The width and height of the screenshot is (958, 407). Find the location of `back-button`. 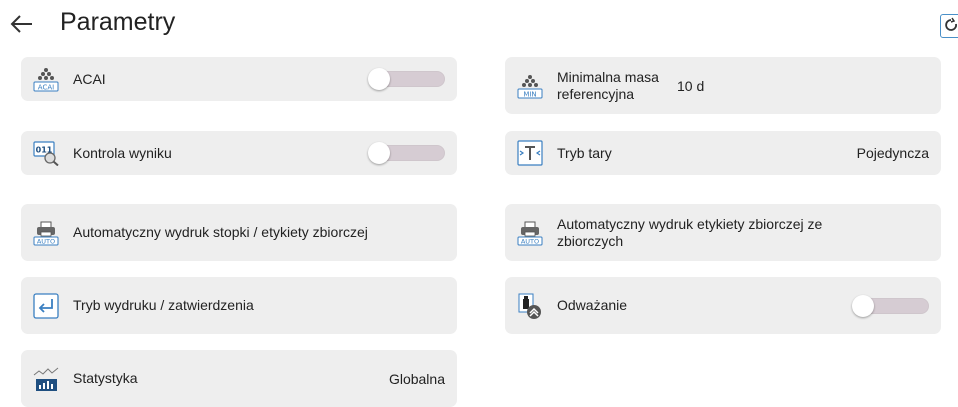

back-button is located at coordinates (25, 24).